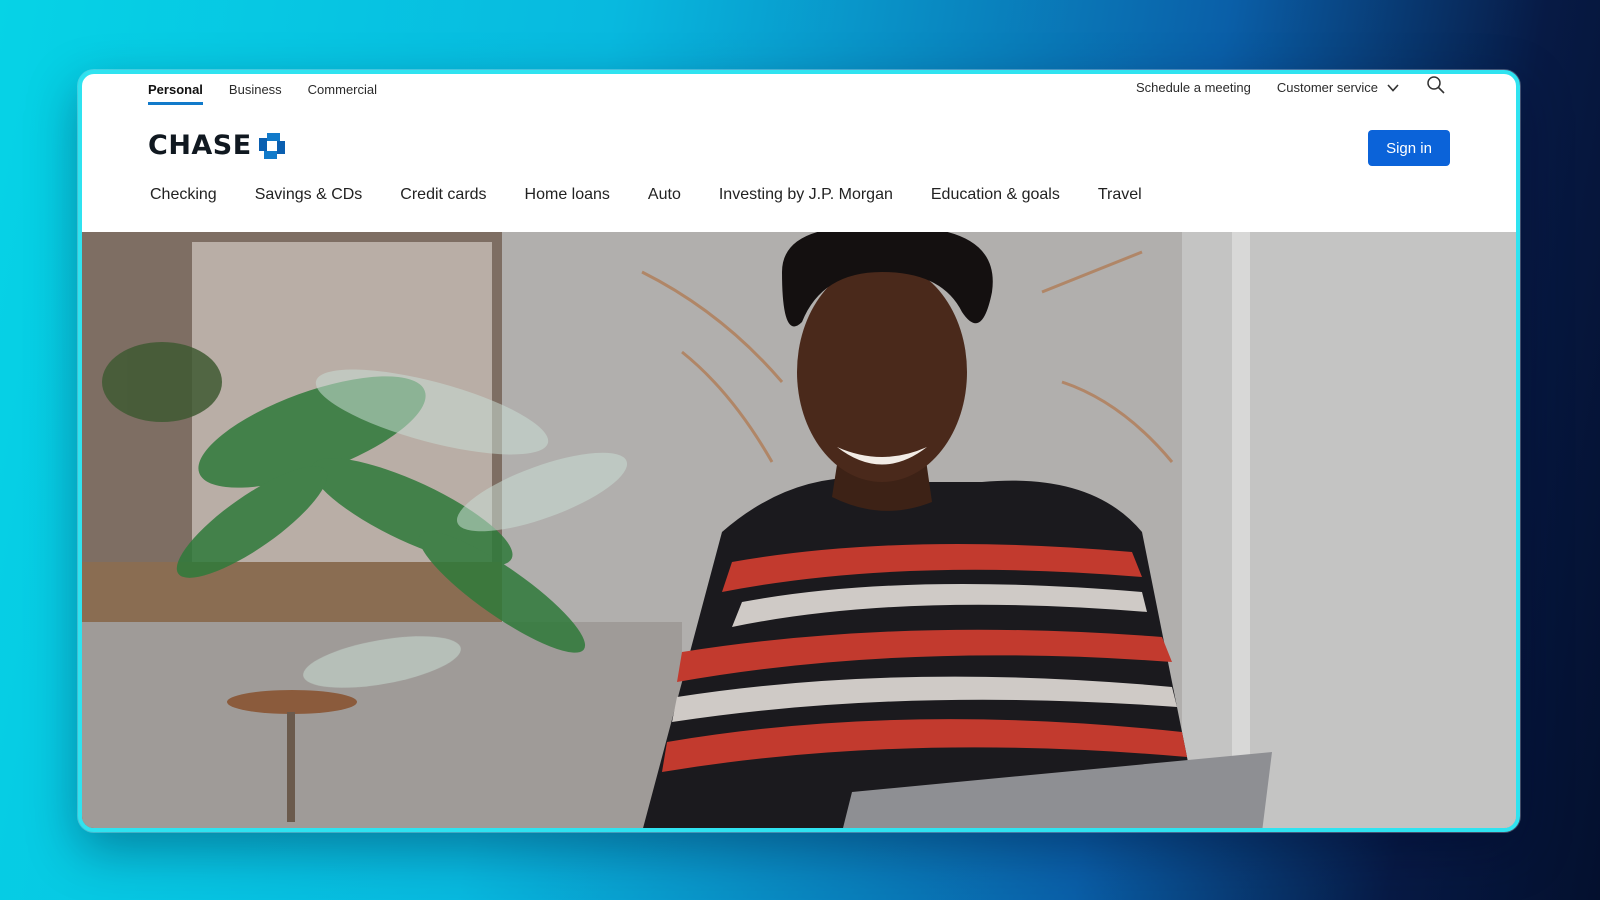  I want to click on utility-links: Schedule a meeting Customer service, so click(1291, 85).